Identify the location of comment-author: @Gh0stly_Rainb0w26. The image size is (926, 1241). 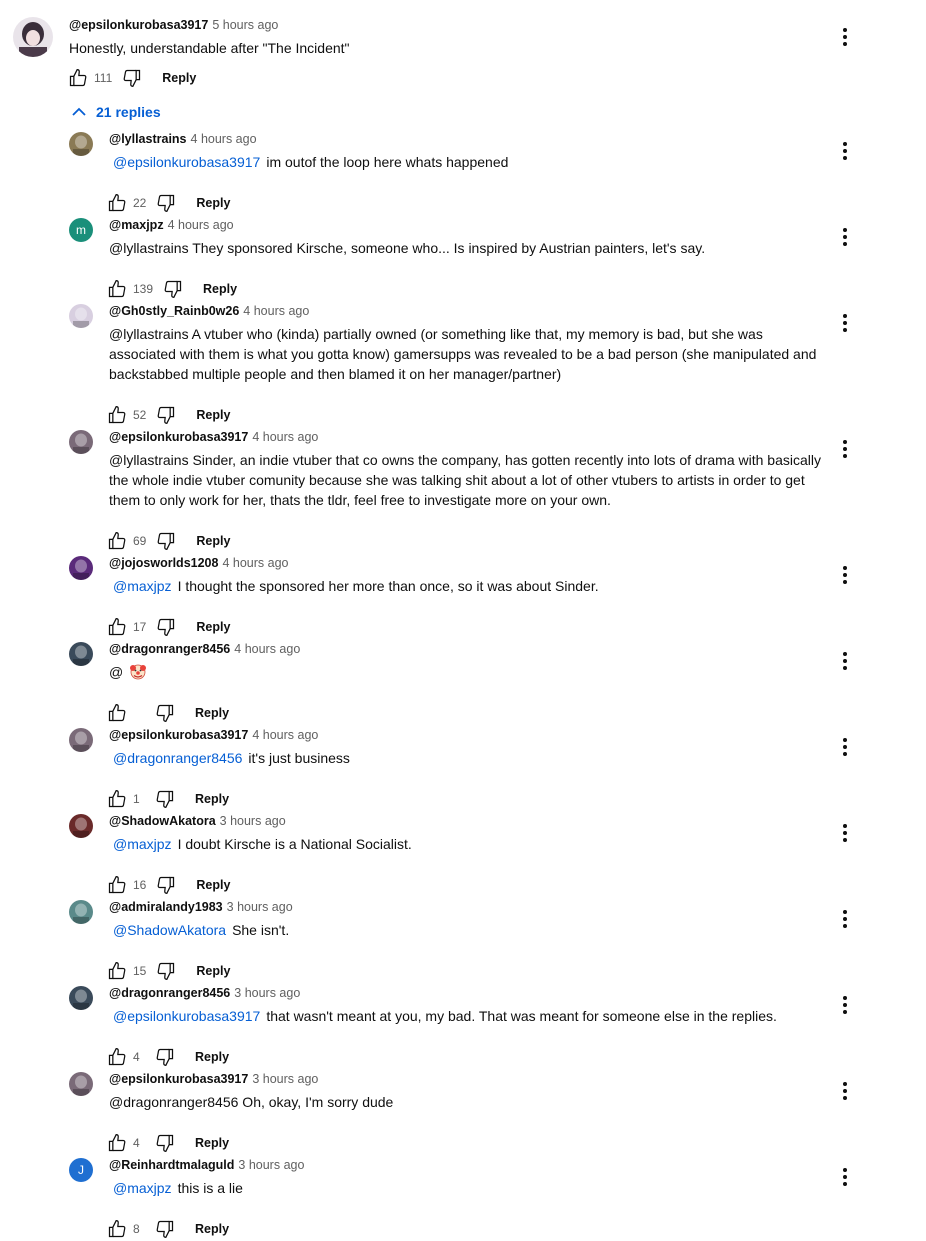
(174, 311).